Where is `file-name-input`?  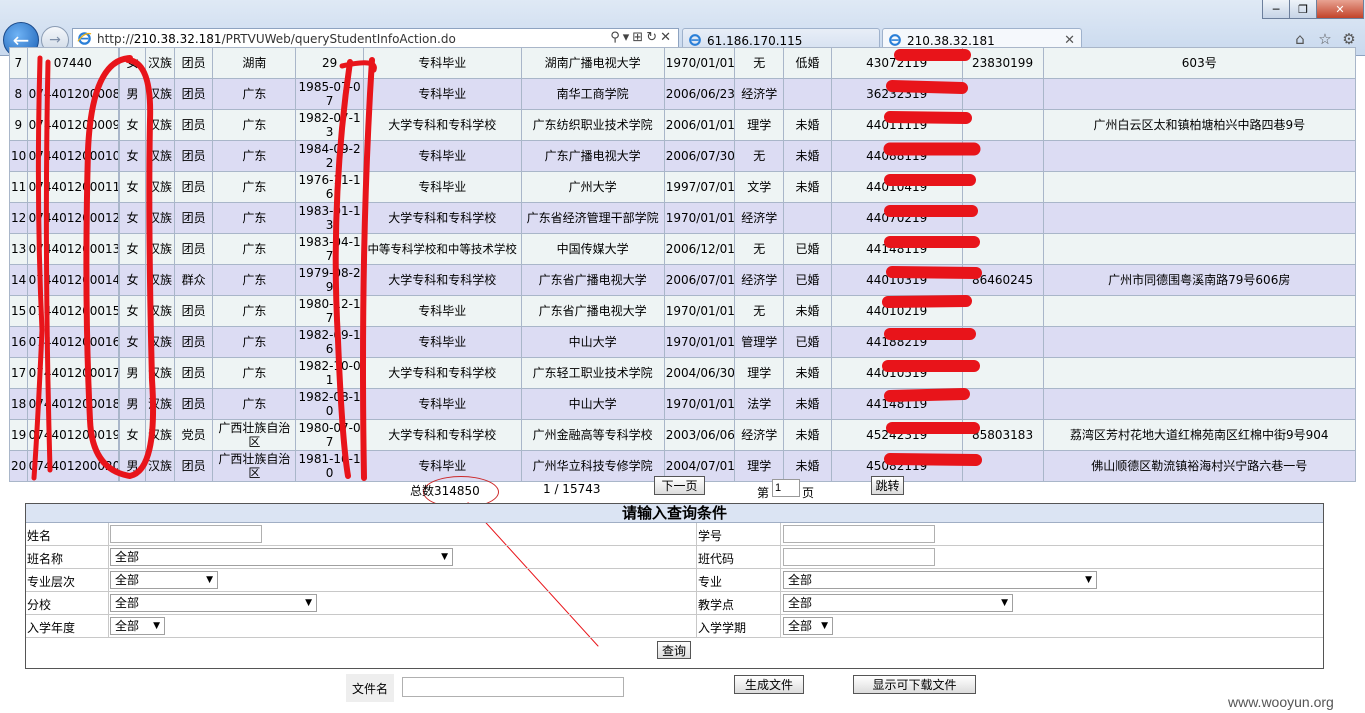 file-name-input is located at coordinates (513, 687).